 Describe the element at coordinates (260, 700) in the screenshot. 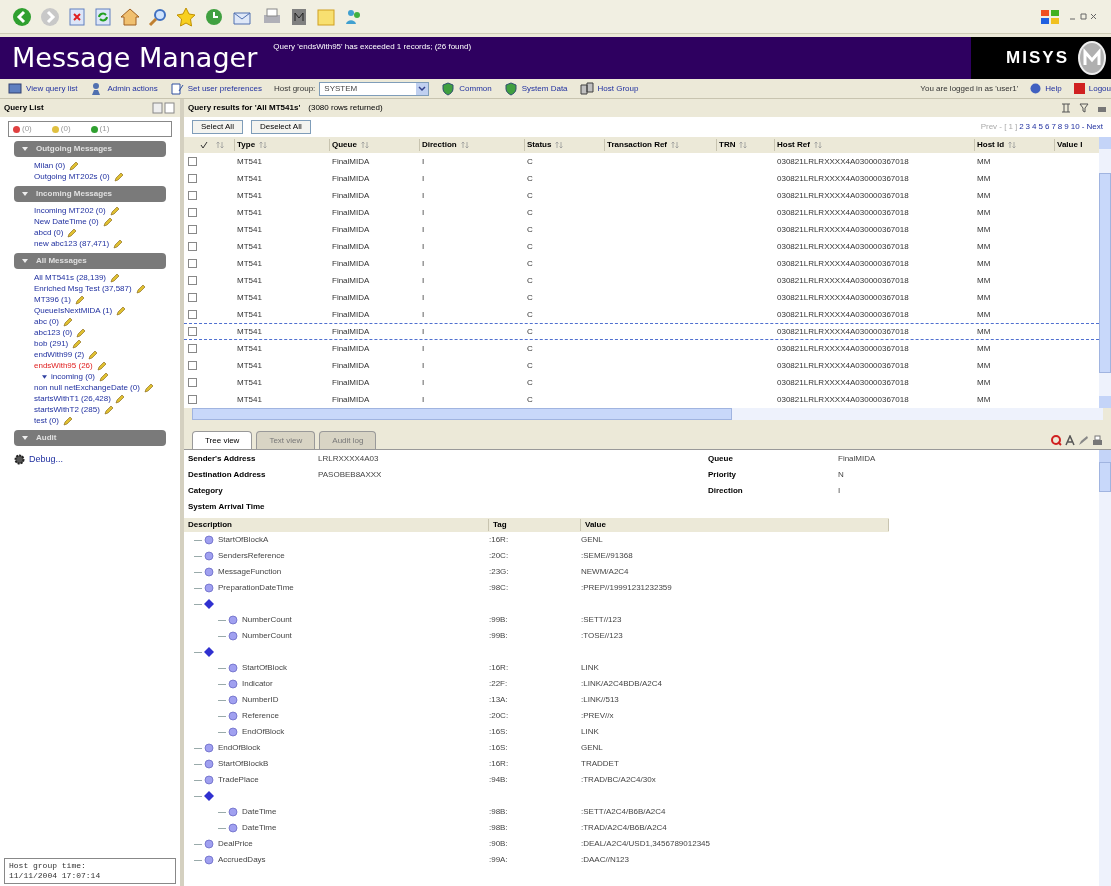

I see `tree-node-label: NumberID` at that location.